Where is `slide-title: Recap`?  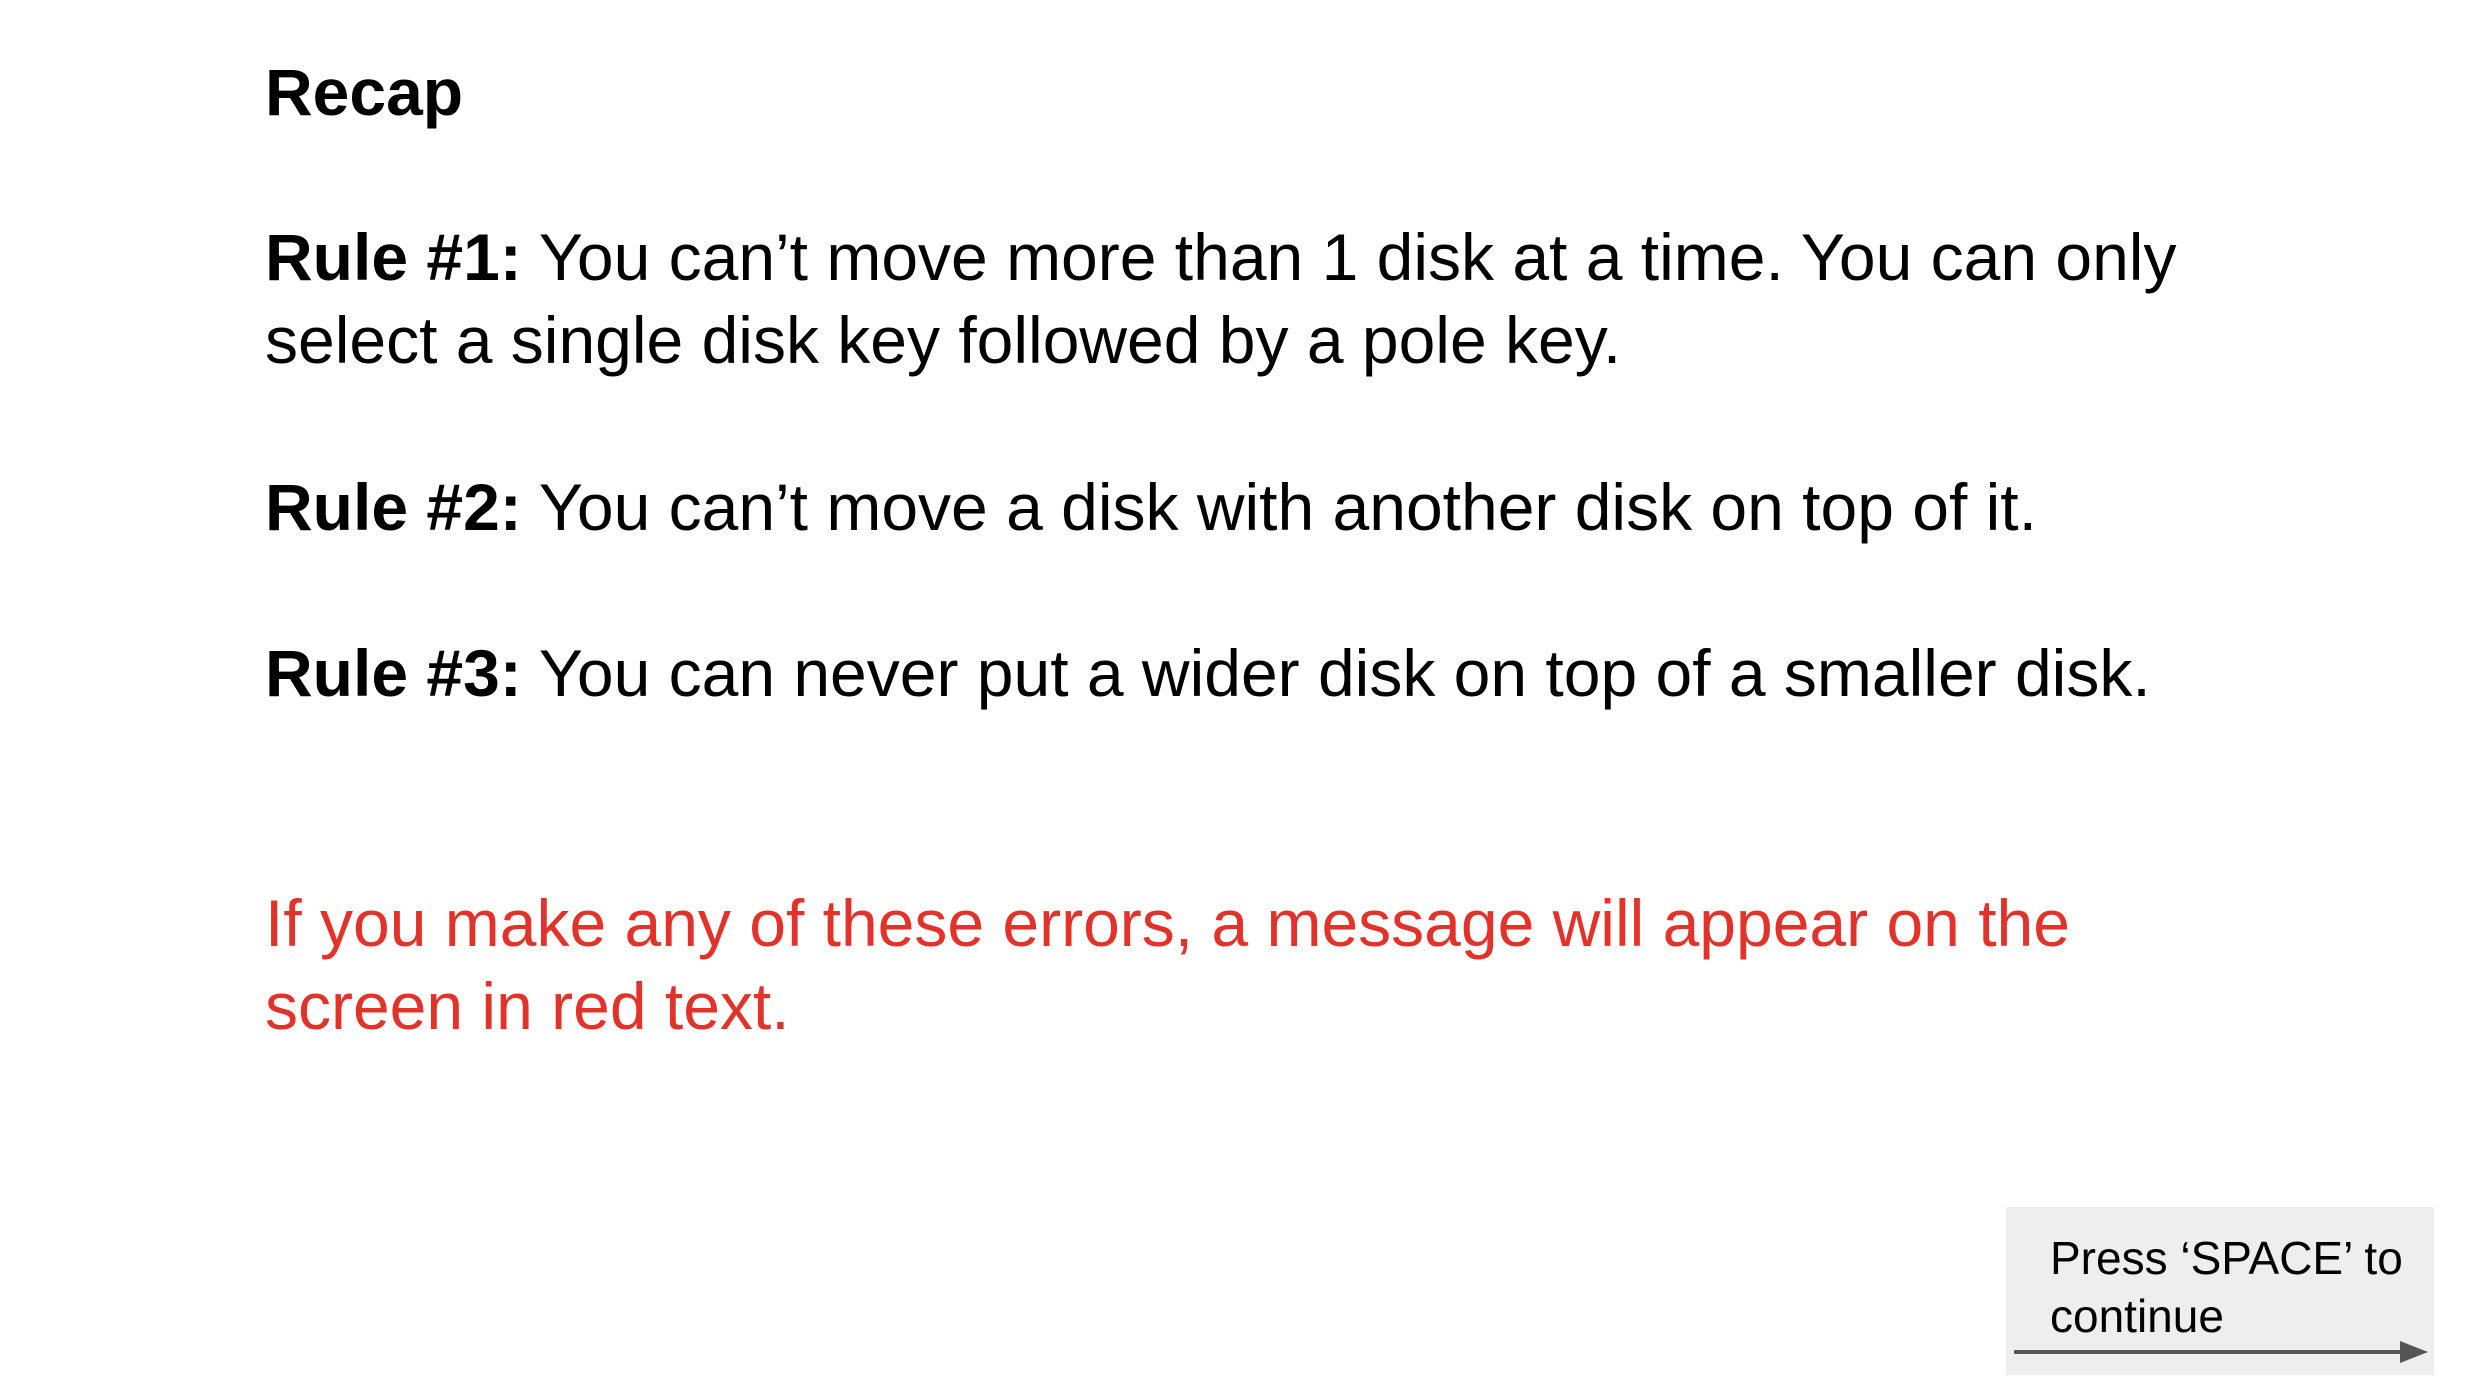 slide-title: Recap is located at coordinates (364, 92).